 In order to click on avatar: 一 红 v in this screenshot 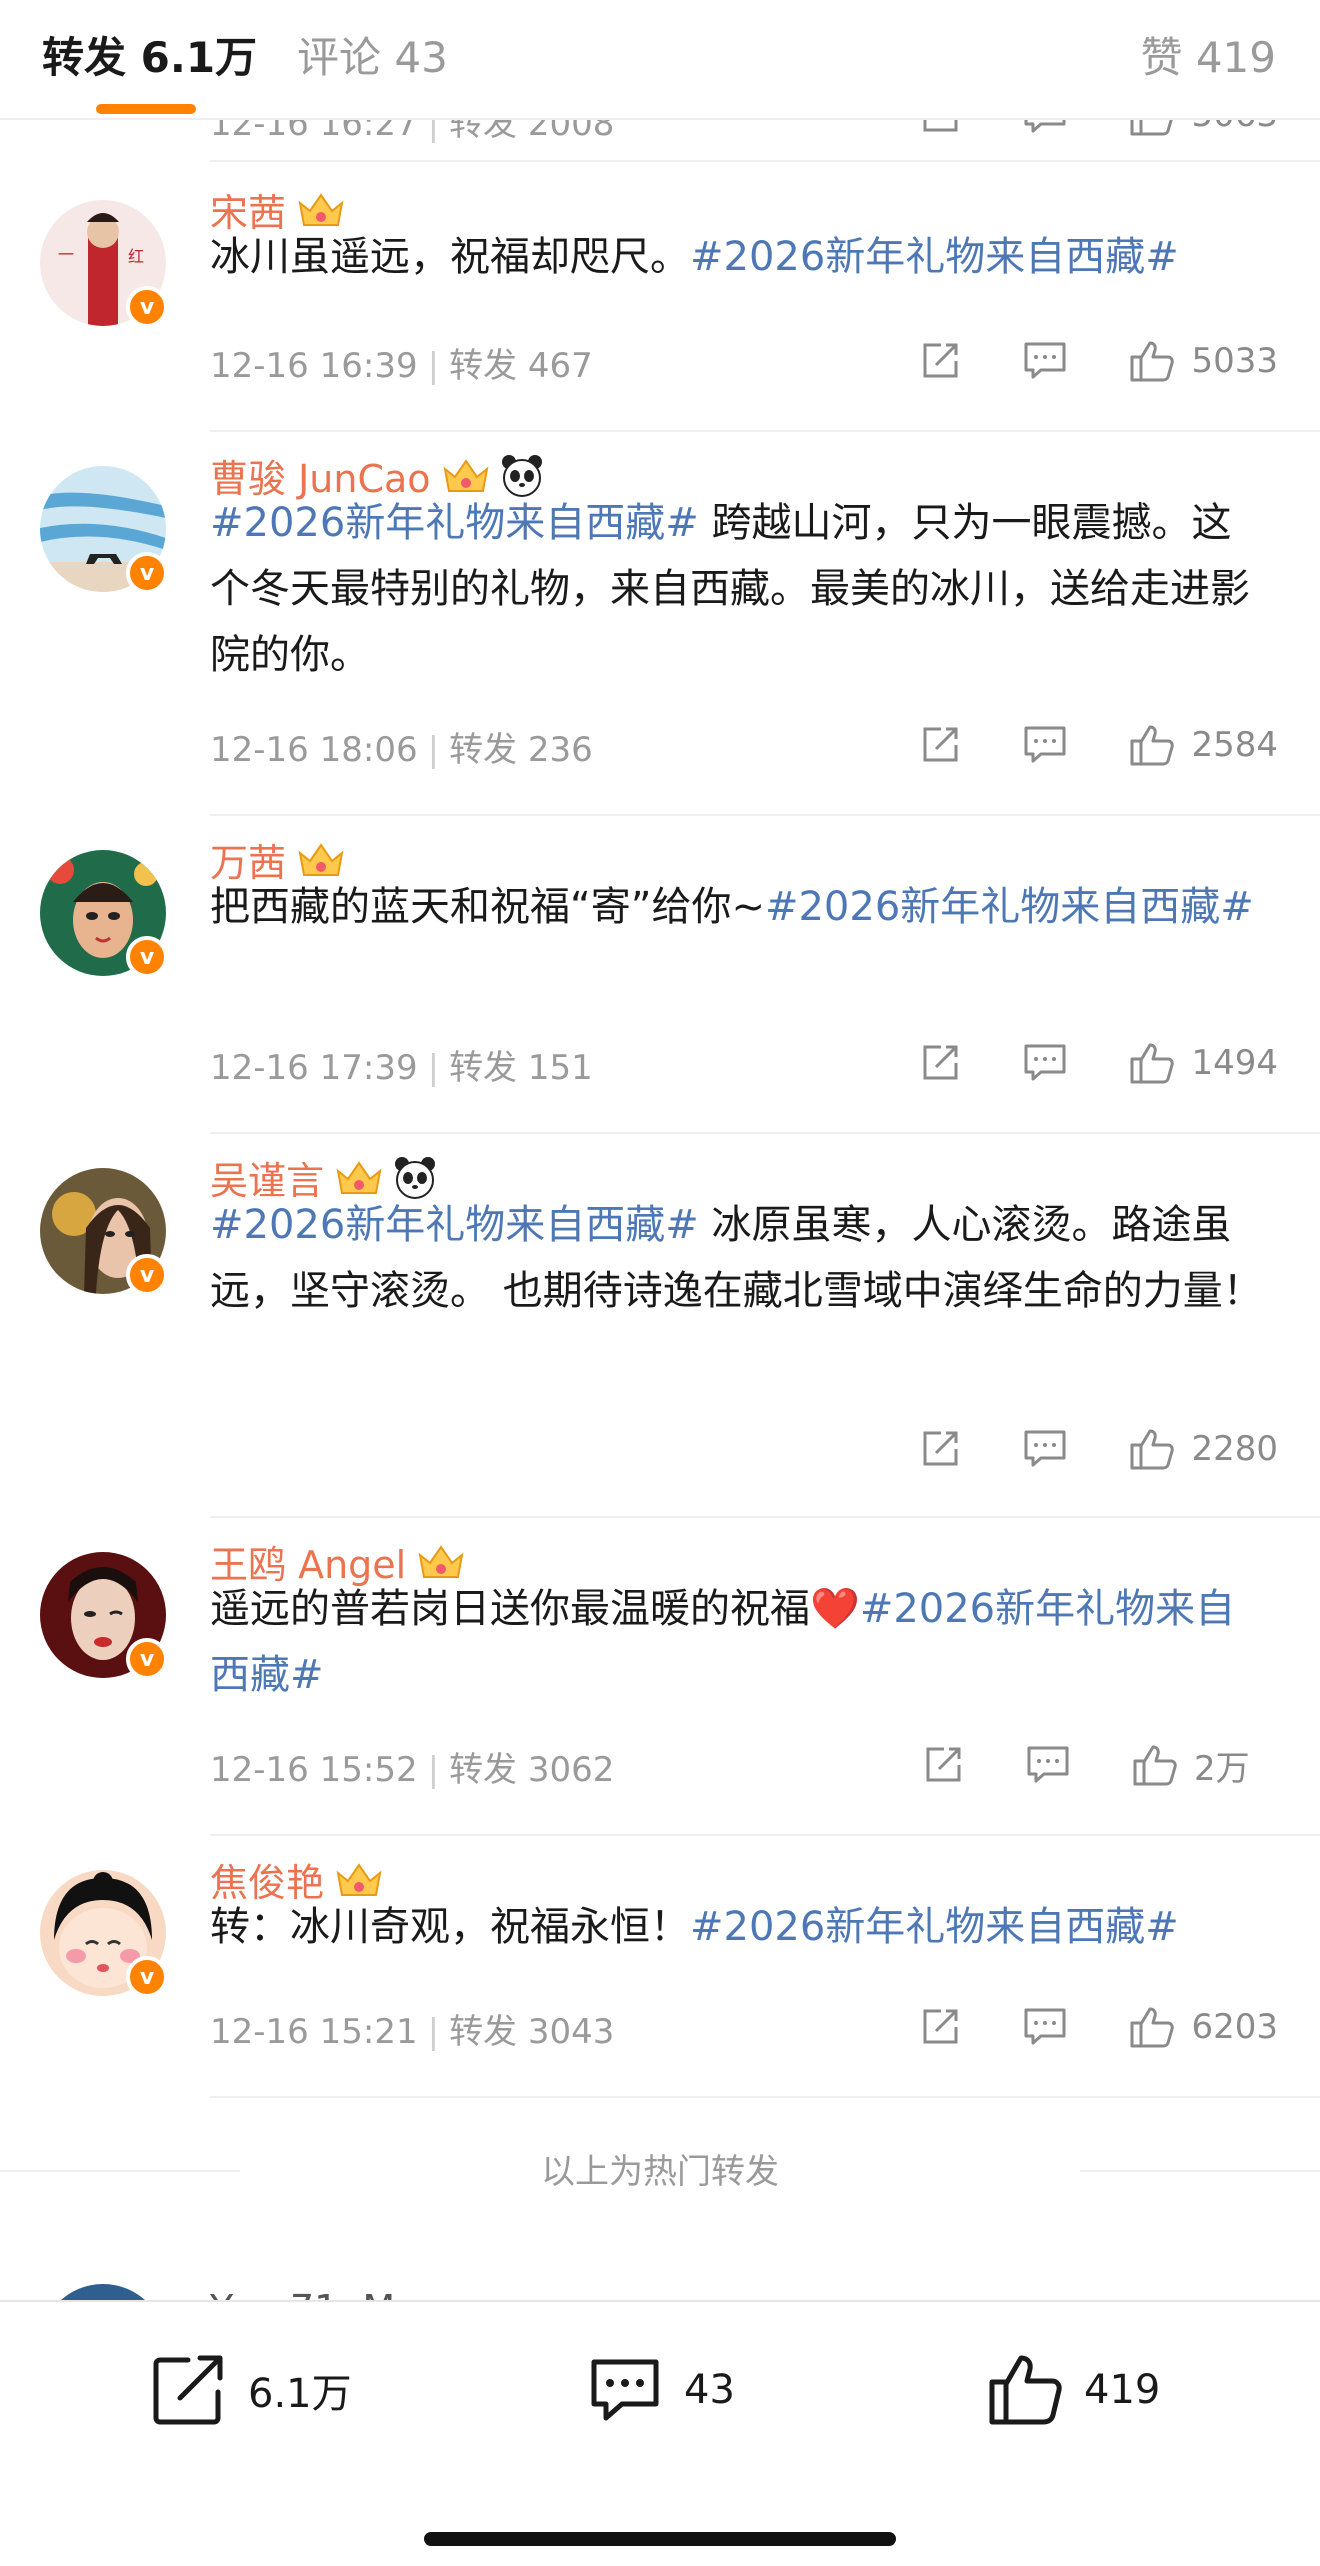, I will do `click(104, 264)`.